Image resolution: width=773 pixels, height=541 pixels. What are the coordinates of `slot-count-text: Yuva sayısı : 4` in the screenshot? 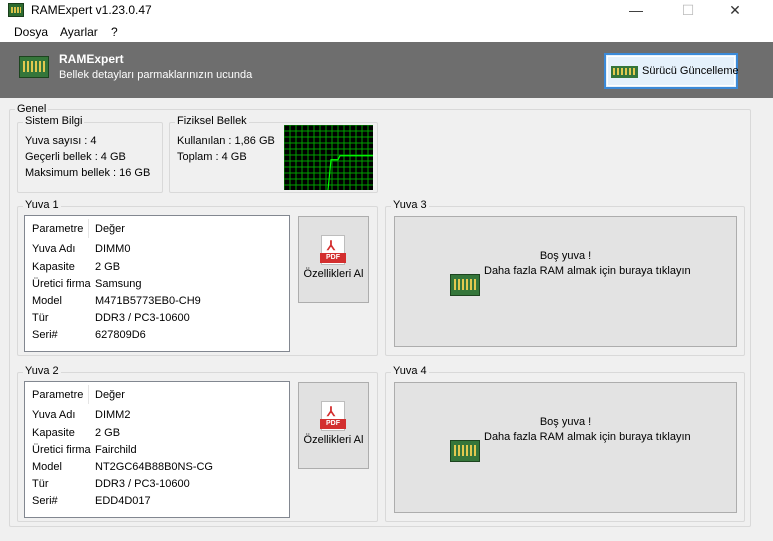 It's located at (61, 141).